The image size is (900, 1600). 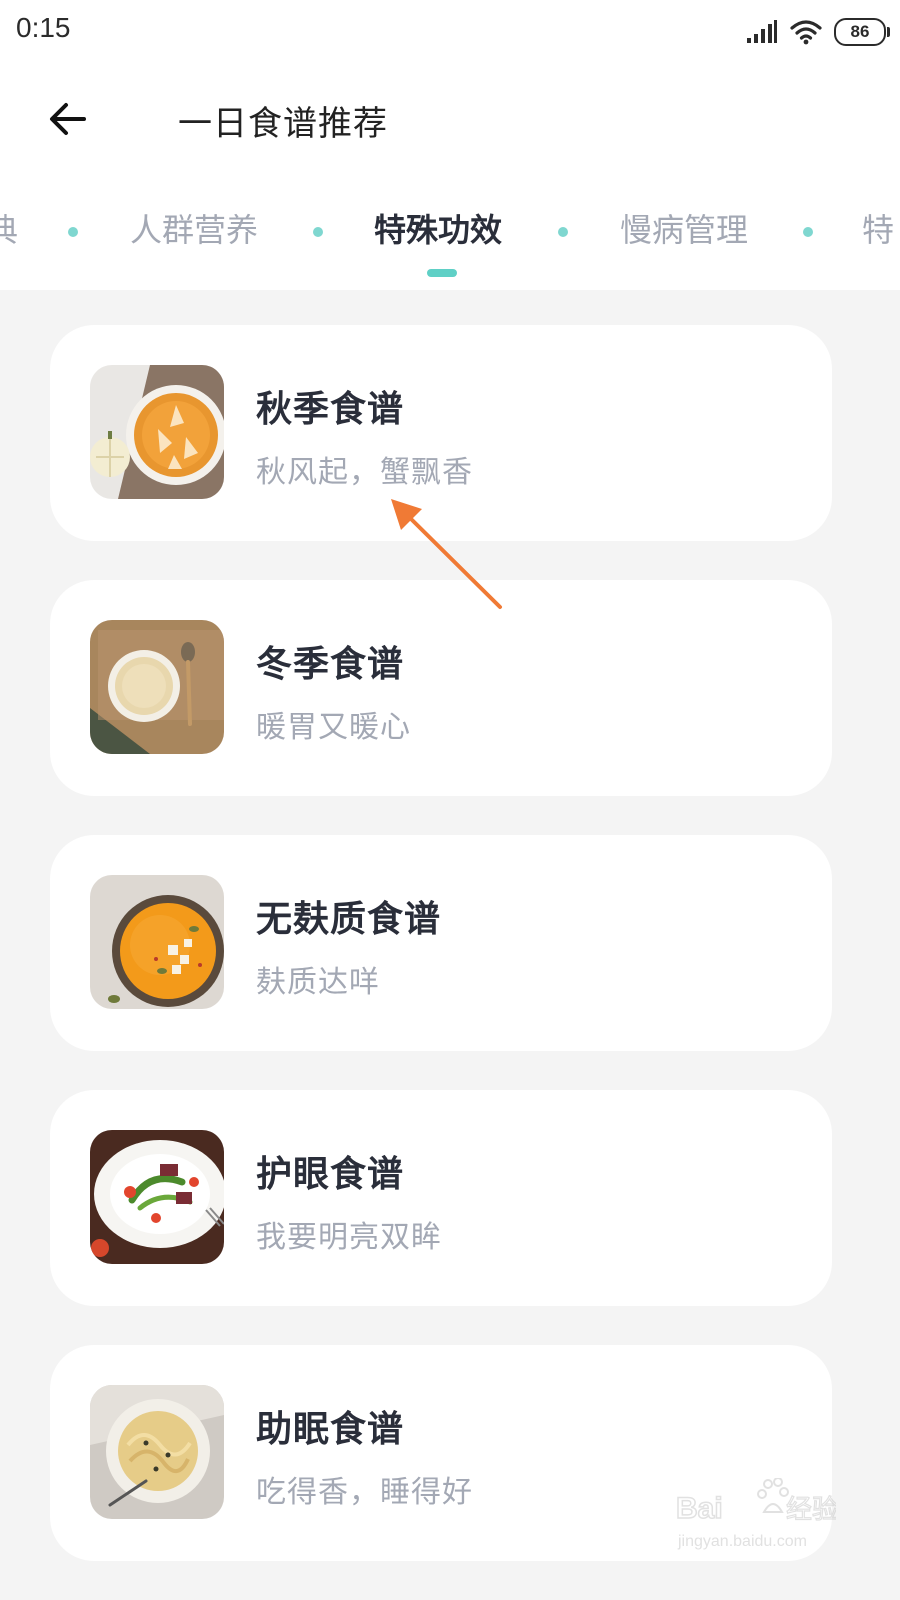 I want to click on card-subtitle: 暖胃又暖心, so click(x=333, y=727).